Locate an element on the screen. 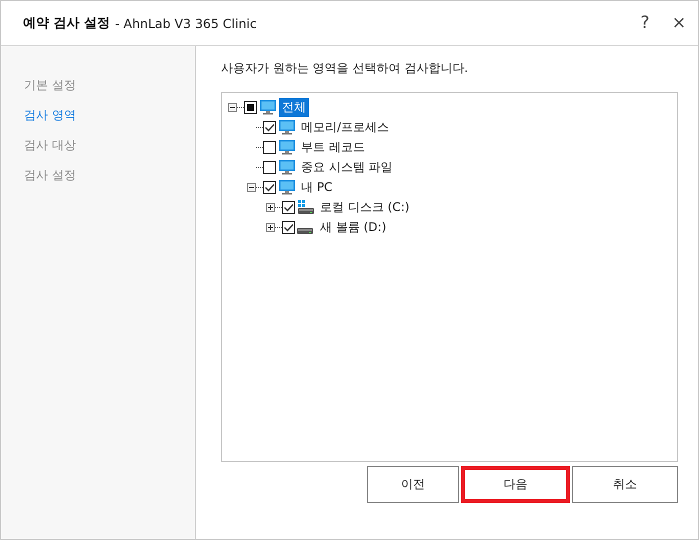  description-text: 사용자가 원하는 영역을 선택하여 검사합니다. is located at coordinates (345, 68).